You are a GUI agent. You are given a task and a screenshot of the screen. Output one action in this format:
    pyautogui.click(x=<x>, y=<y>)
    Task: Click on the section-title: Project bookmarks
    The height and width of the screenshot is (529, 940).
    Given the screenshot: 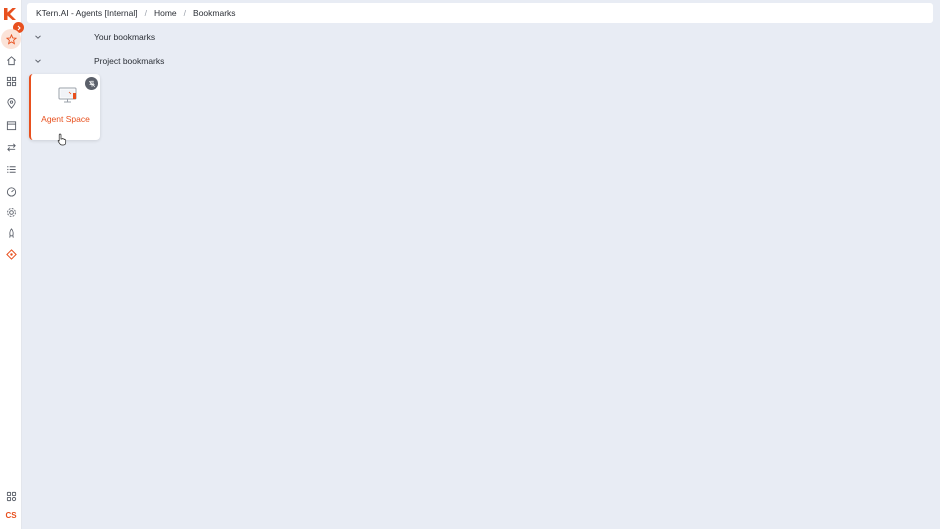 What is the action you would take?
    pyautogui.click(x=129, y=61)
    